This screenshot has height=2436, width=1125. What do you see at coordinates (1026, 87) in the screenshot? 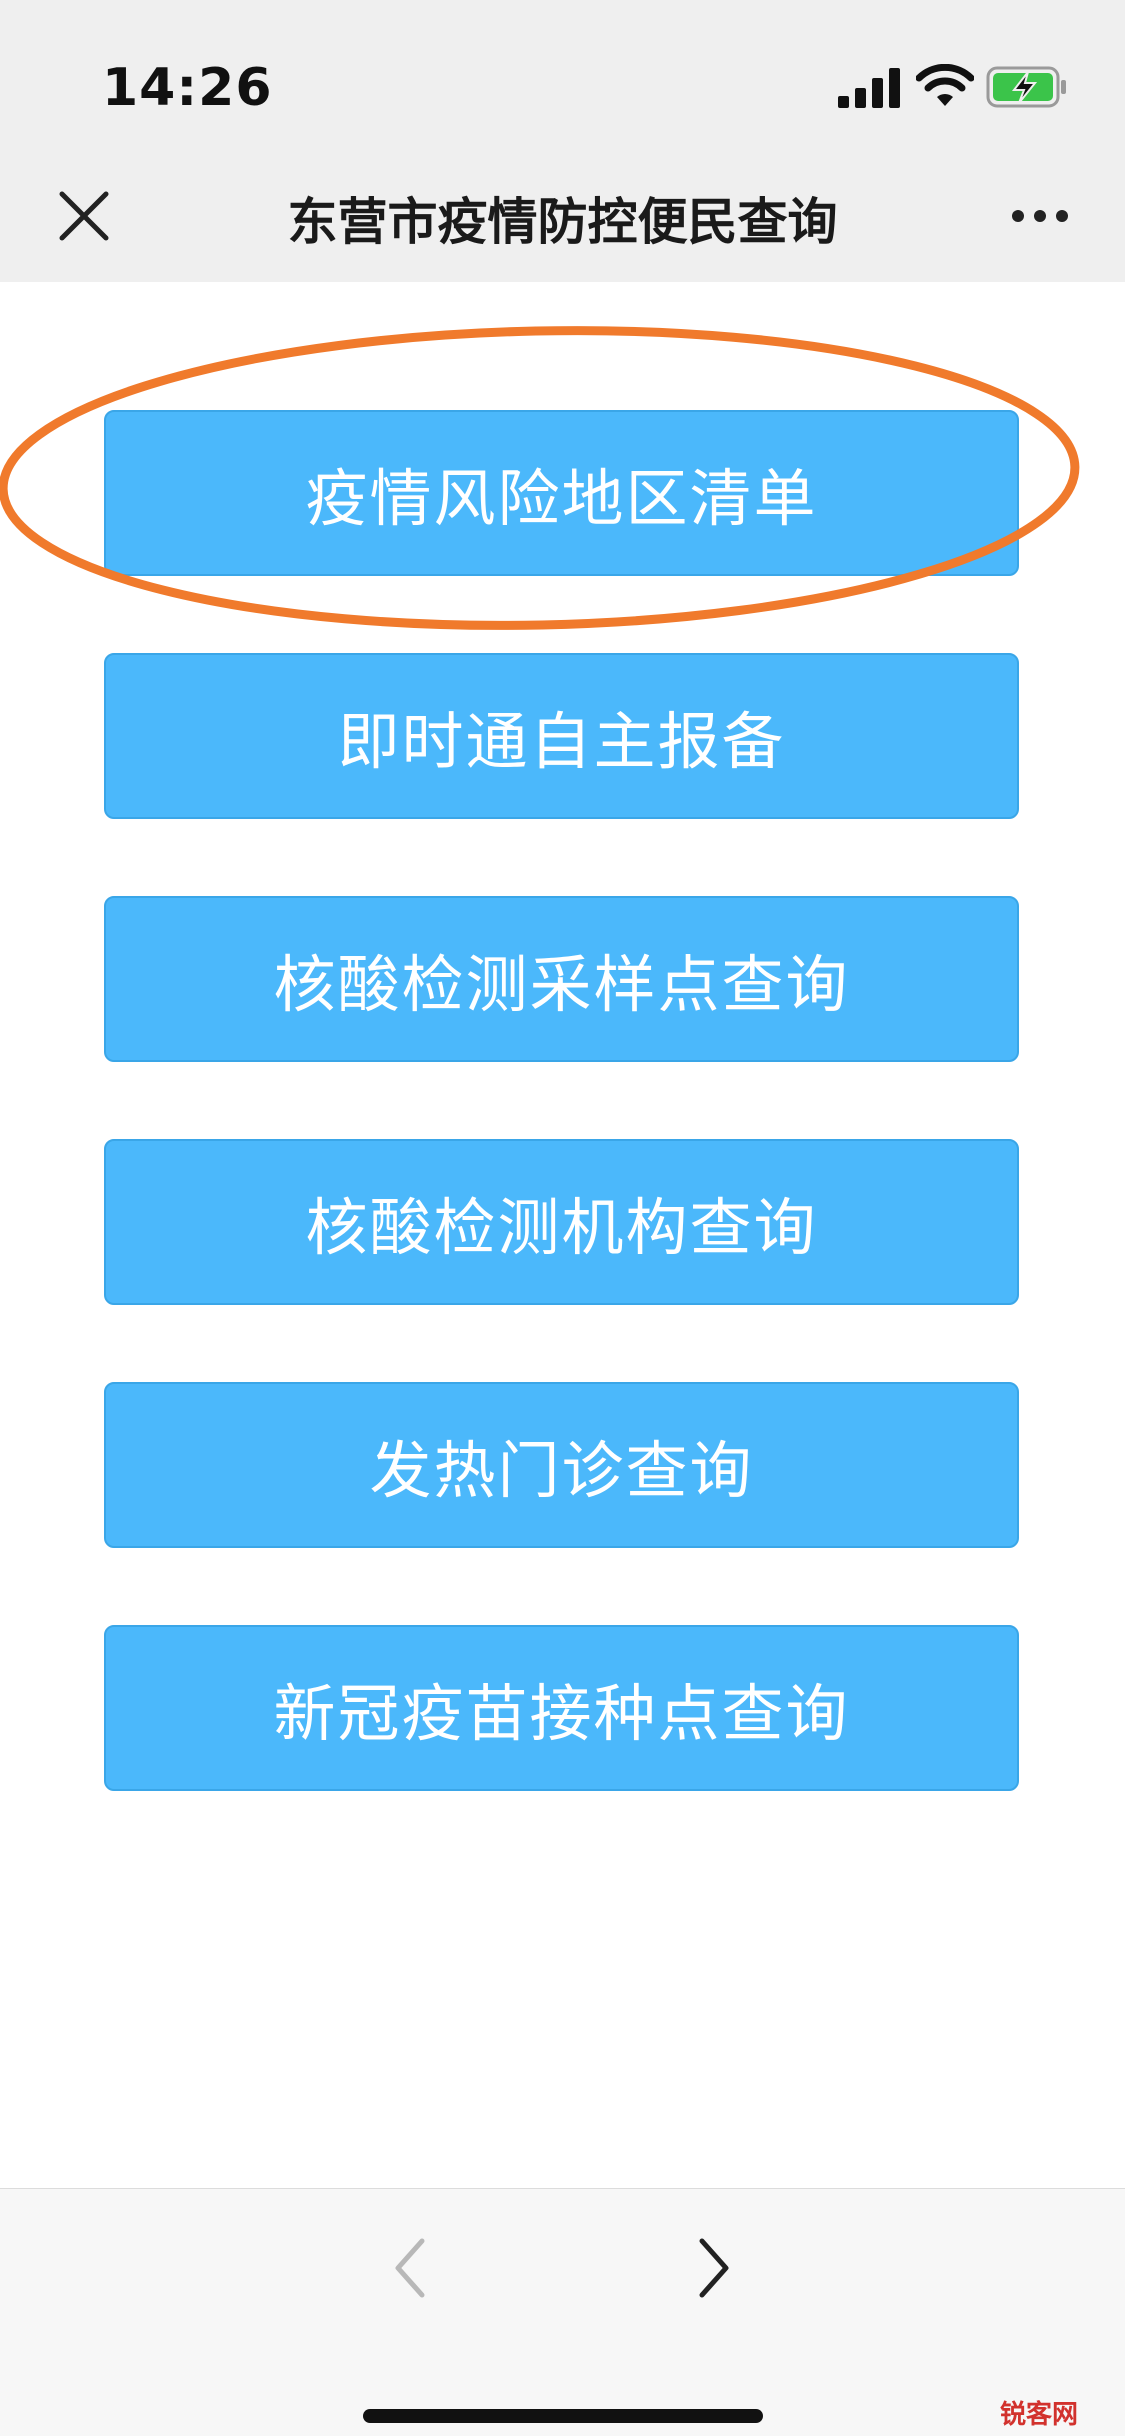
I see `battery-charging-icon` at bounding box center [1026, 87].